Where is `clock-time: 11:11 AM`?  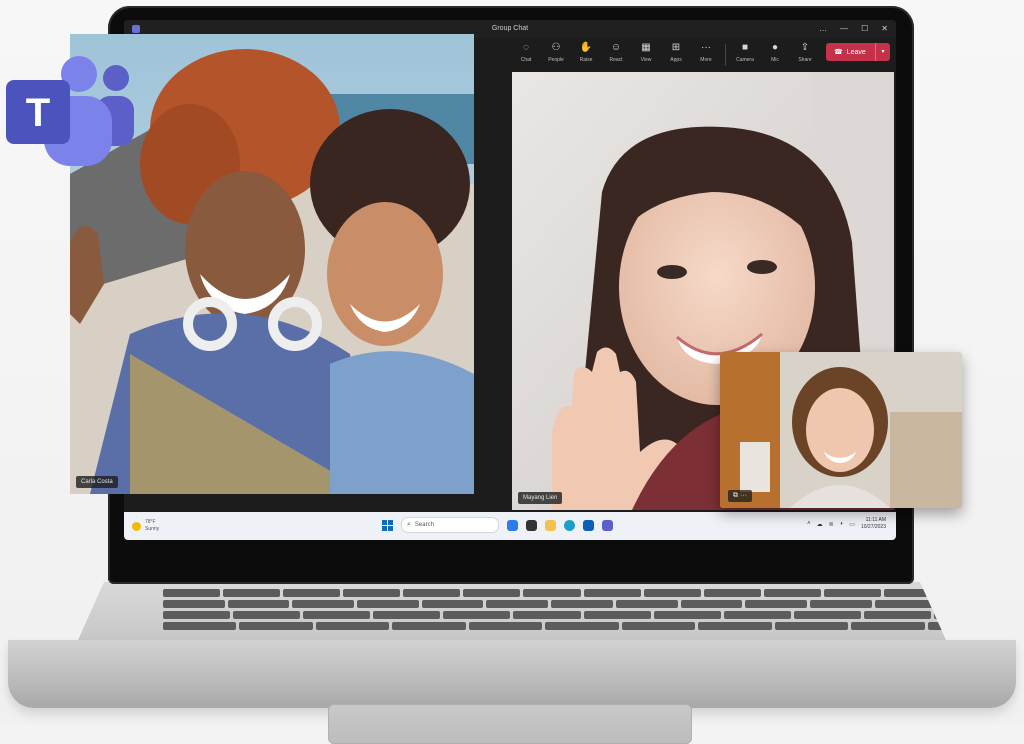 clock-time: 11:11 AM is located at coordinates (875, 520).